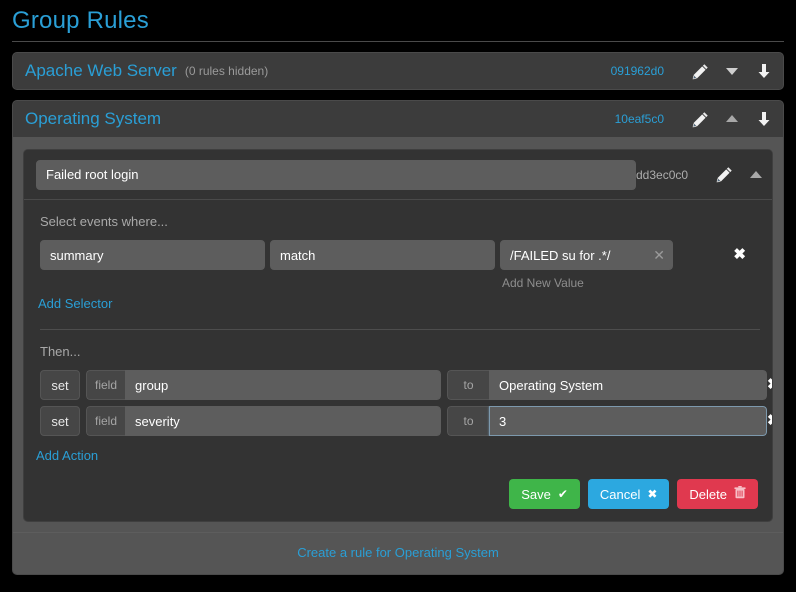  Describe the element at coordinates (732, 71) in the screenshot. I see `chevron-down-icon` at that location.